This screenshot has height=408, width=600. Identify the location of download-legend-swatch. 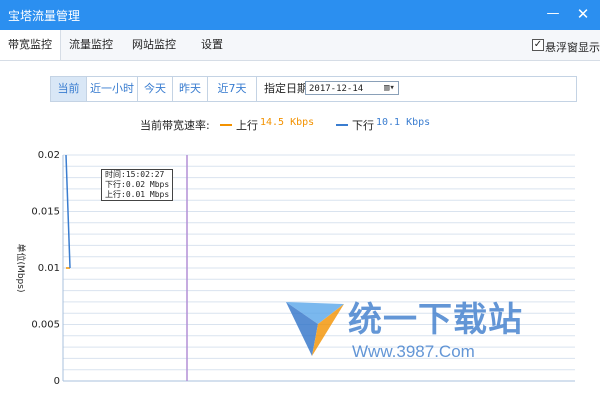
(342, 125).